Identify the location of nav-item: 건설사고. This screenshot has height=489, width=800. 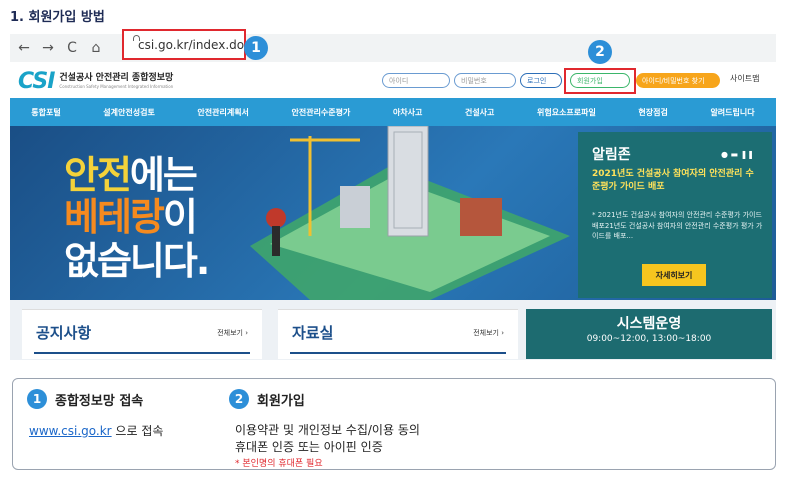
(479, 112).